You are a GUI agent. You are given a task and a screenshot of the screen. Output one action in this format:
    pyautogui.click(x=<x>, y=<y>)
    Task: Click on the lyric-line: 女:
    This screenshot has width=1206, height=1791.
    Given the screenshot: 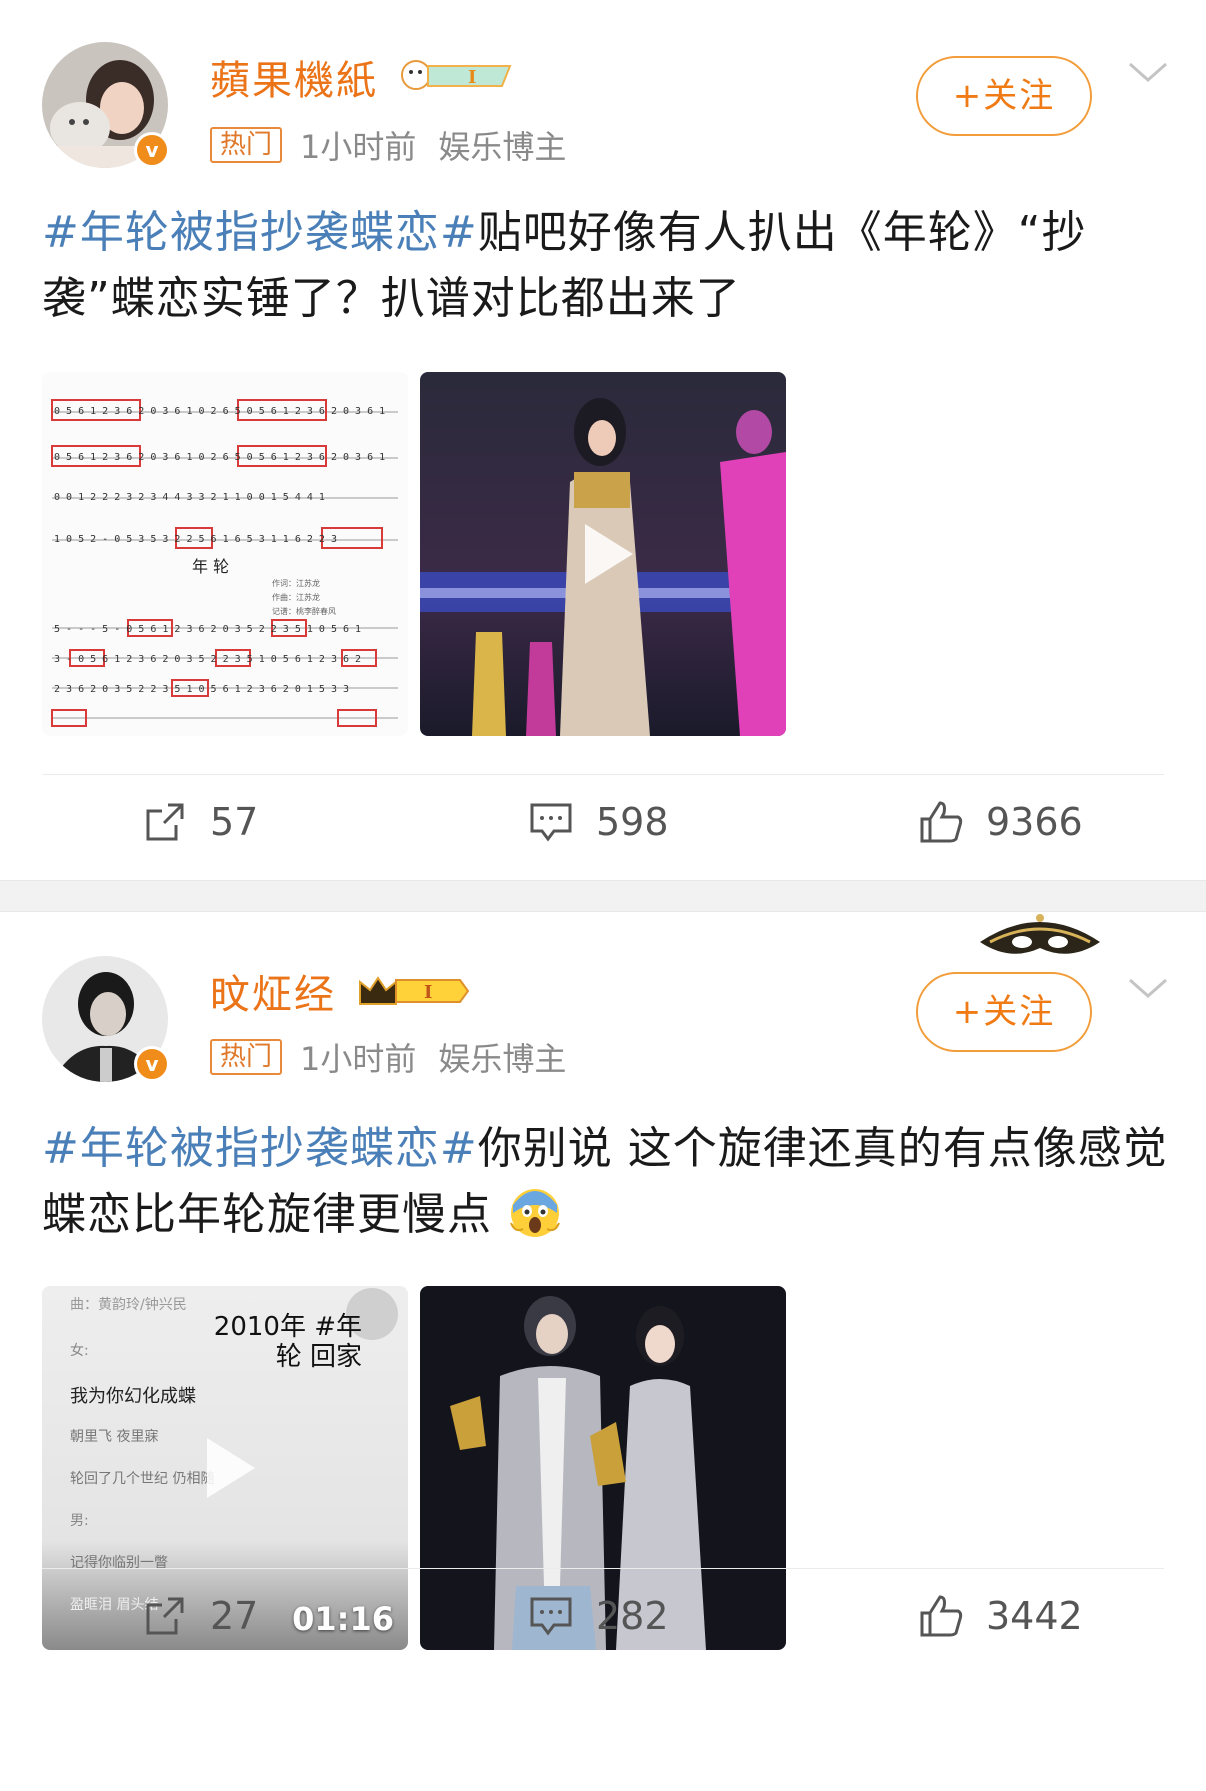 What is the action you would take?
    pyautogui.click(x=79, y=1351)
    